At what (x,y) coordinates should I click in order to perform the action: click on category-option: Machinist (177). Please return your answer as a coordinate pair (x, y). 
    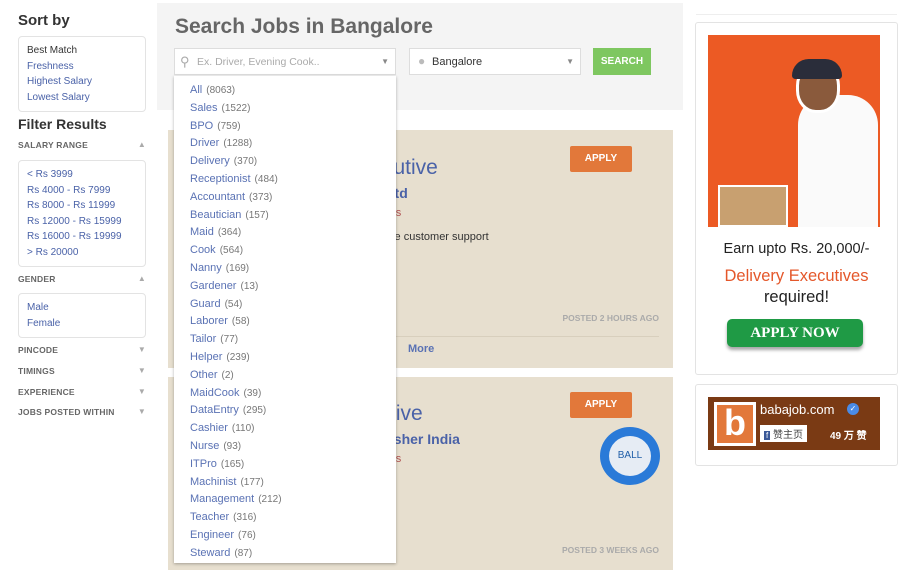
    Looking at the image, I should click on (285, 483).